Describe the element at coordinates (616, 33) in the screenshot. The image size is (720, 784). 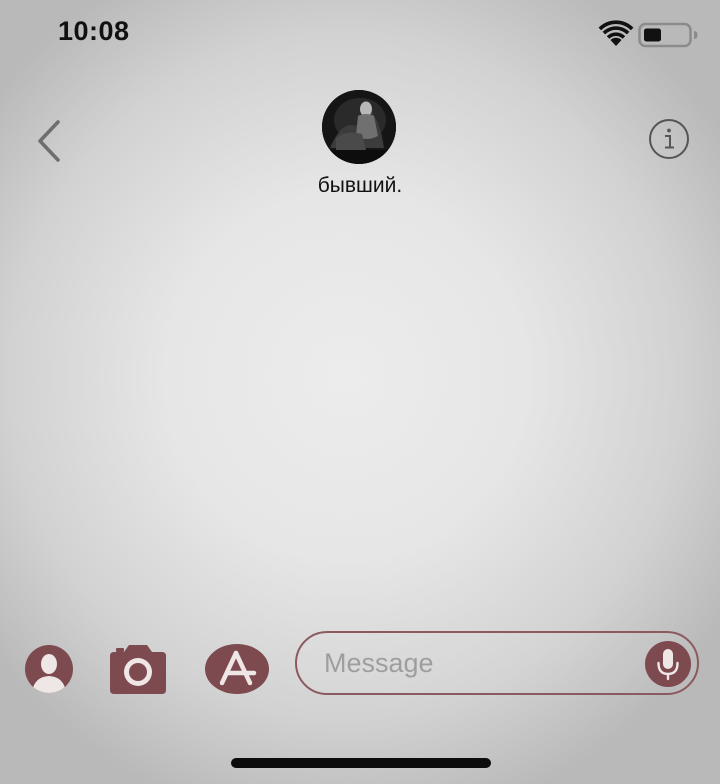
I see `wifi-icon` at that location.